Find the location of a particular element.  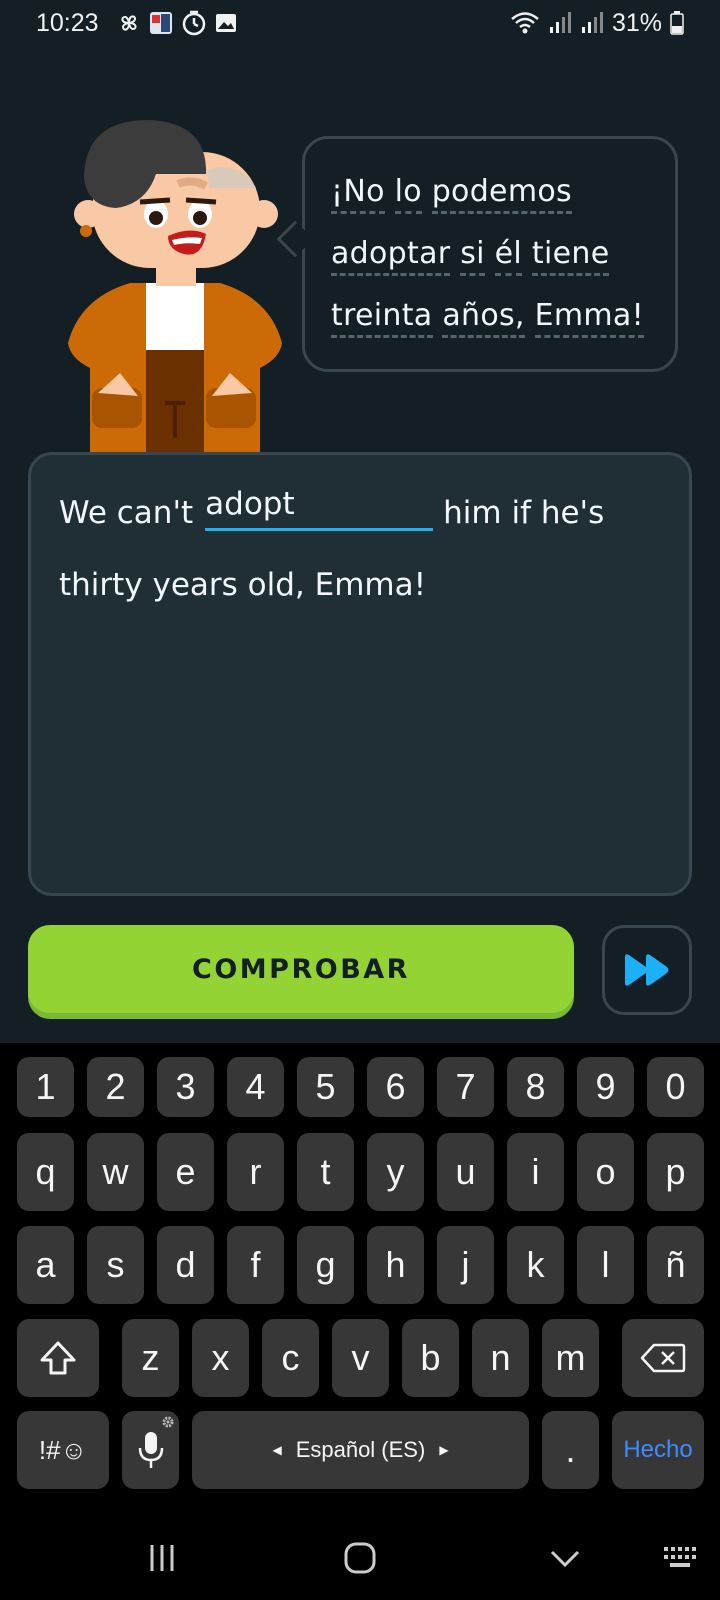

key-x: x is located at coordinates (220, 1358).